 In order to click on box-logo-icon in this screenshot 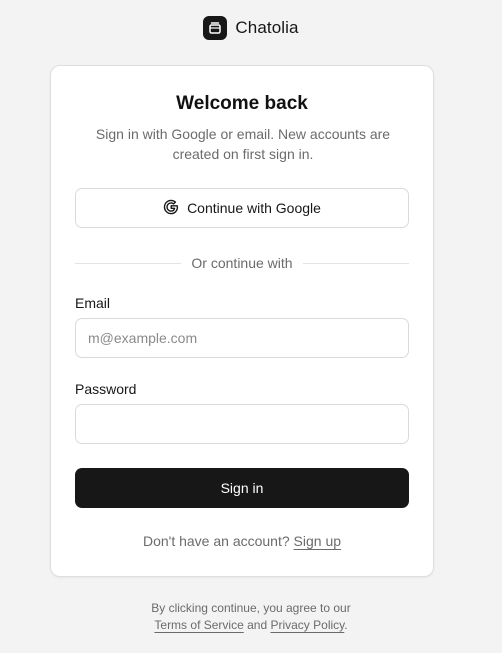, I will do `click(215, 28)`.